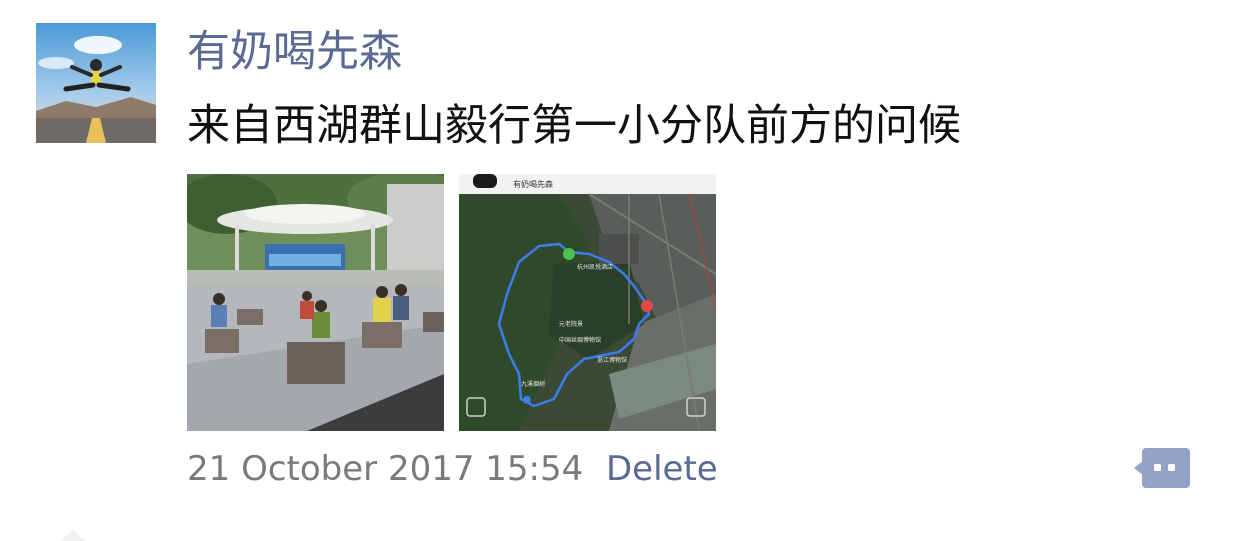 The image size is (1242, 541). What do you see at coordinates (662, 469) in the screenshot?
I see `delete-link: Delete` at bounding box center [662, 469].